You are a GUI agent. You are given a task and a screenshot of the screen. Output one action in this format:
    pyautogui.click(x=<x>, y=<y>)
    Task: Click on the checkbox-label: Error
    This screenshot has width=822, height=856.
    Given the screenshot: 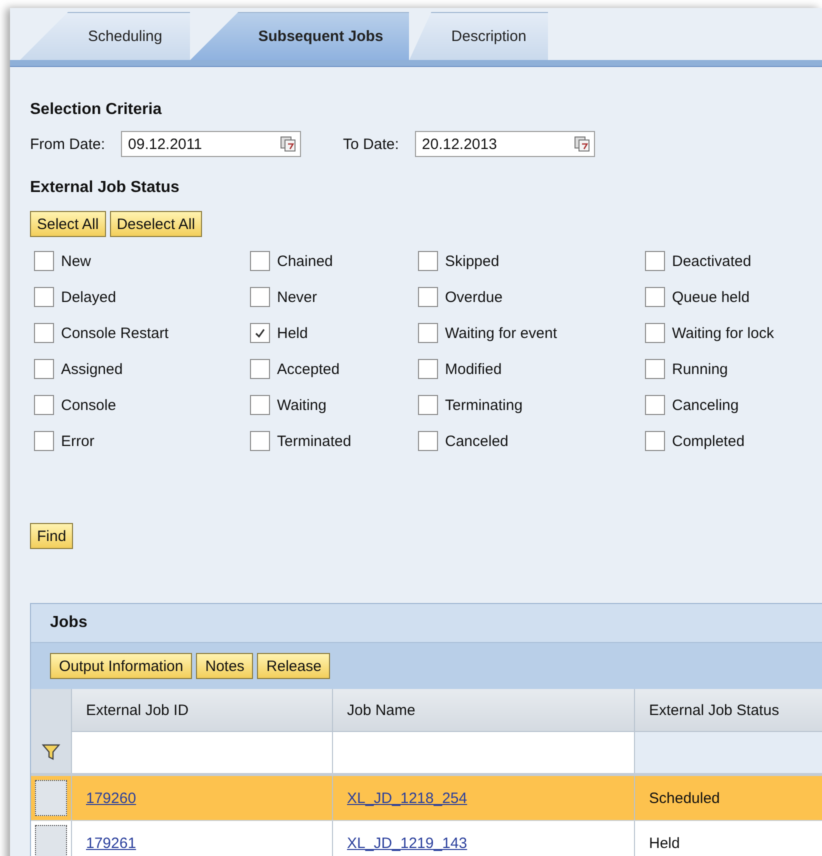 What is the action you would take?
    pyautogui.click(x=77, y=441)
    